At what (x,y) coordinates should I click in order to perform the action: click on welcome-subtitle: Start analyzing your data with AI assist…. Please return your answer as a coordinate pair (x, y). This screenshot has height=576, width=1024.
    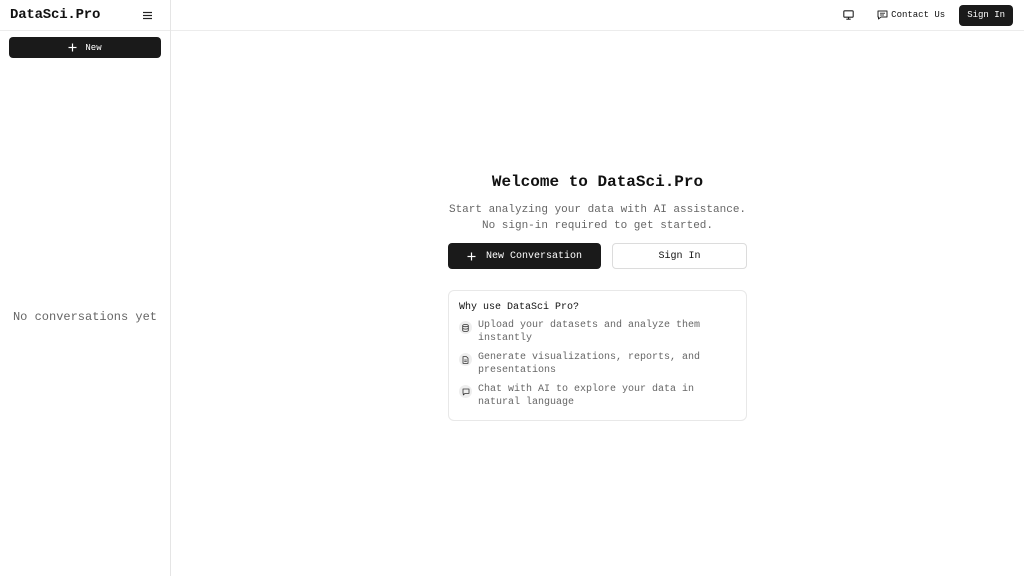
    Looking at the image, I should click on (597, 218).